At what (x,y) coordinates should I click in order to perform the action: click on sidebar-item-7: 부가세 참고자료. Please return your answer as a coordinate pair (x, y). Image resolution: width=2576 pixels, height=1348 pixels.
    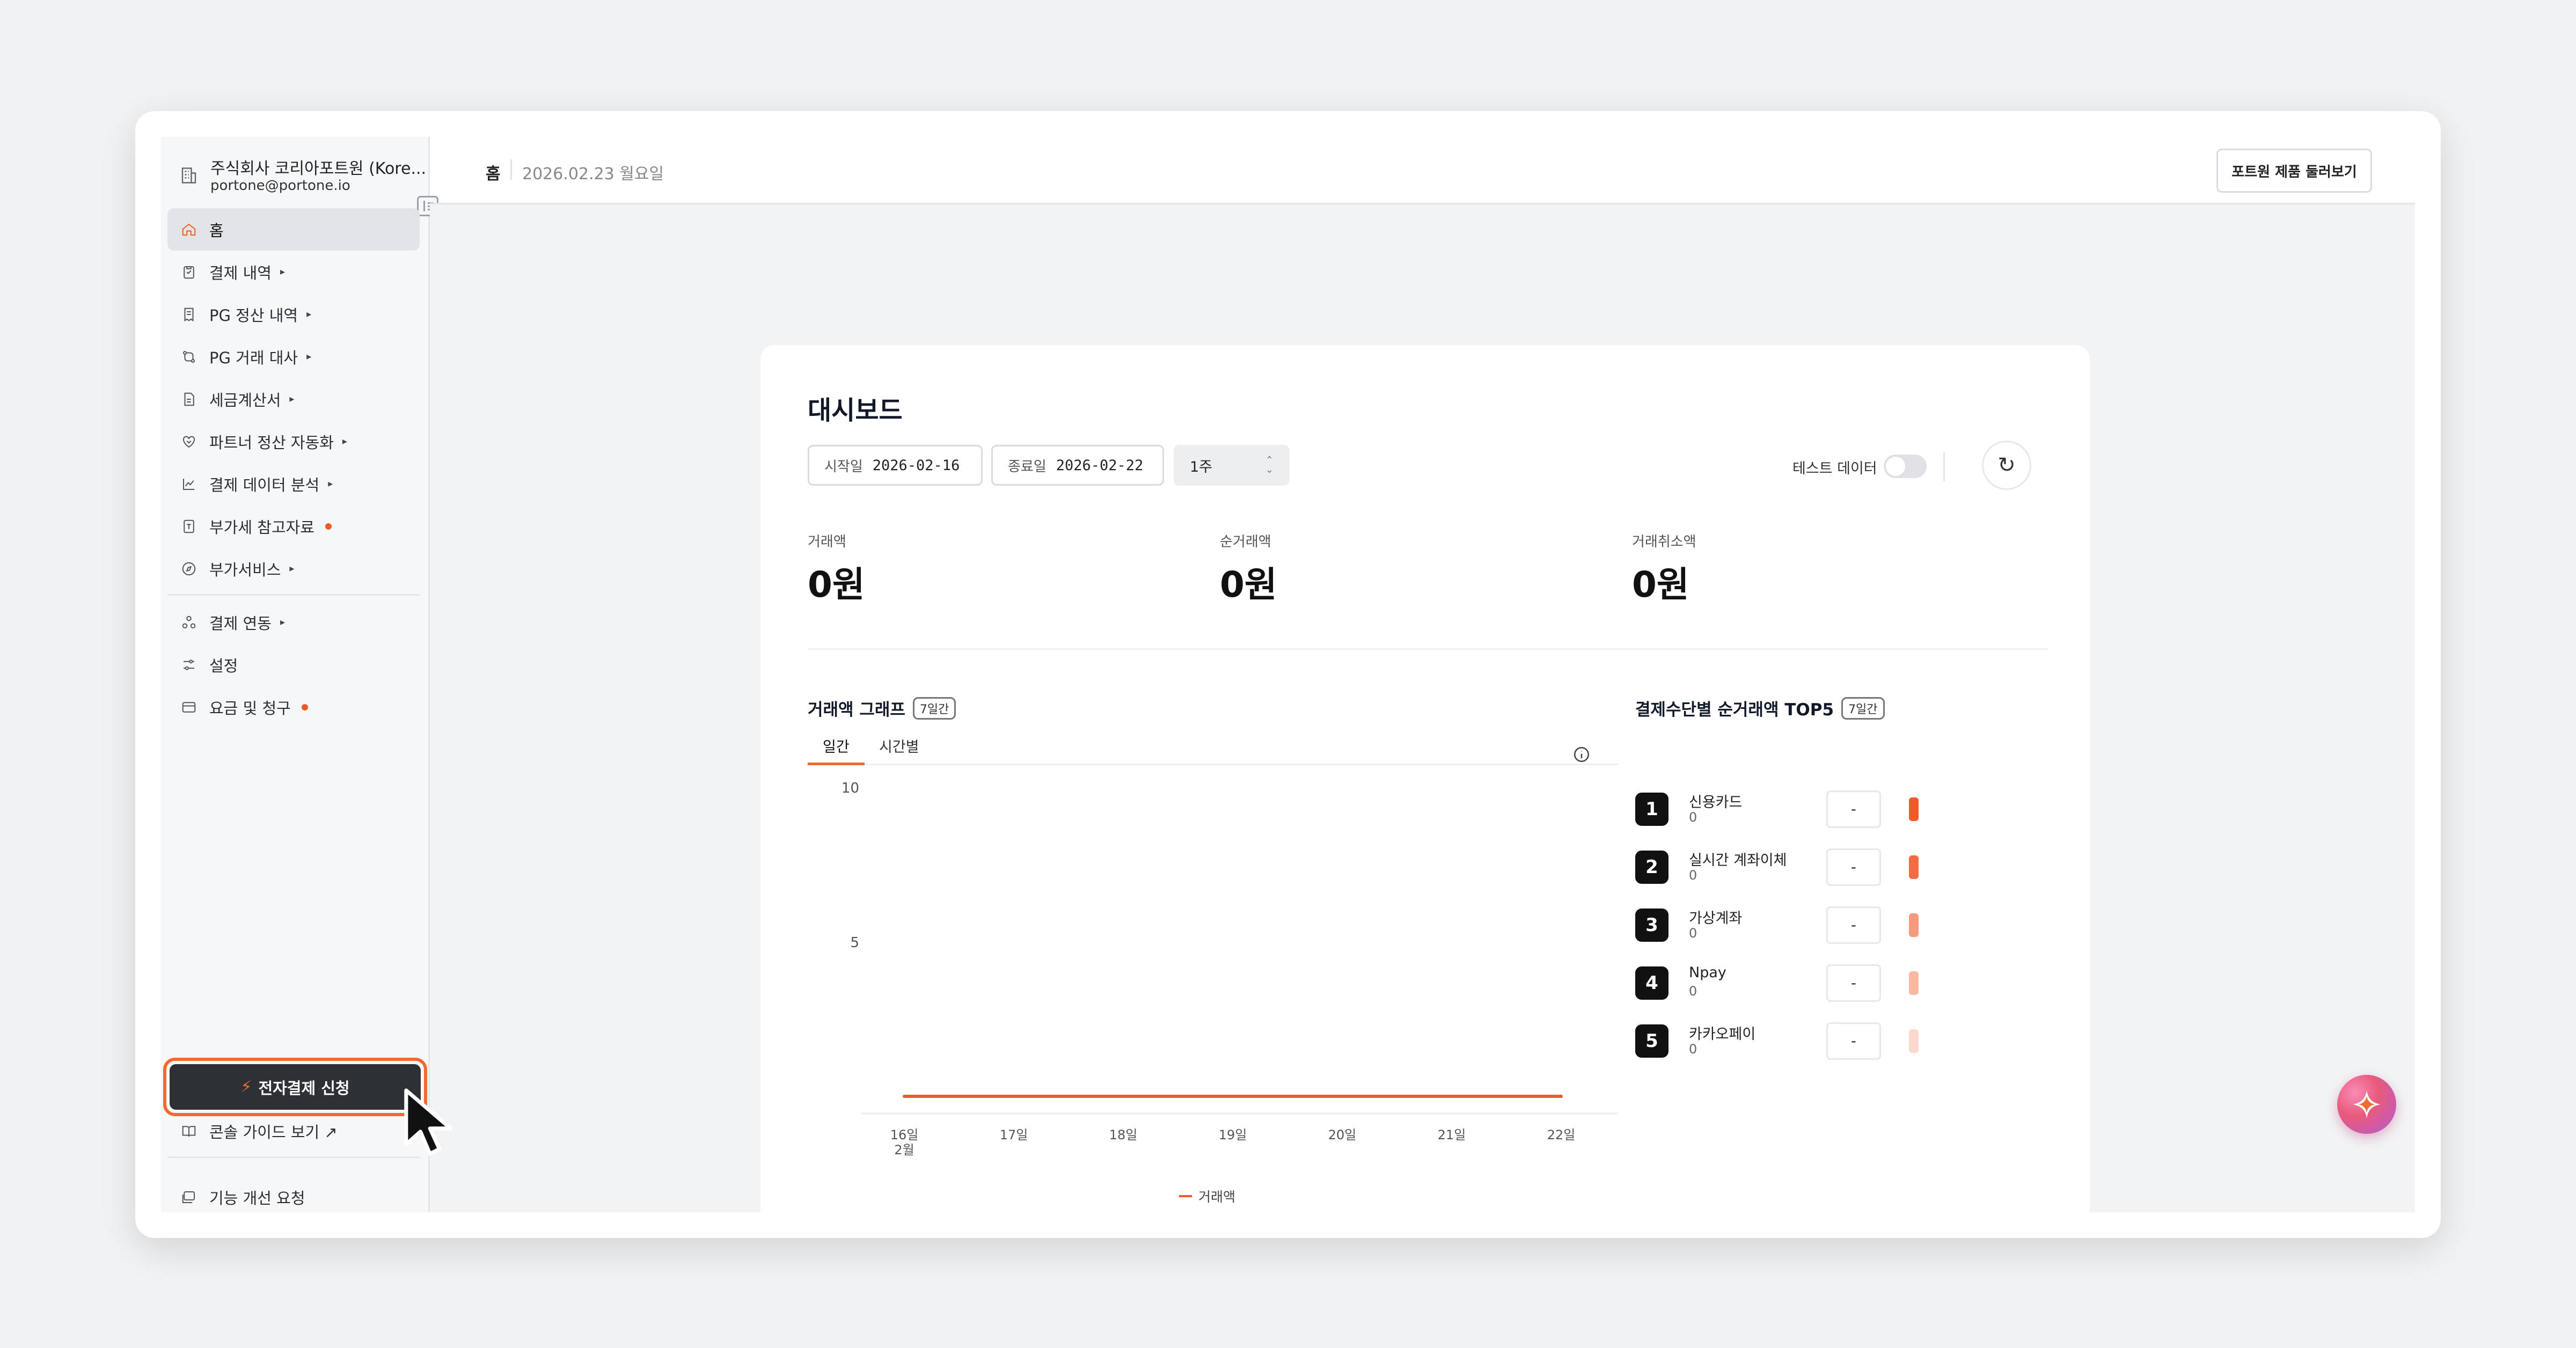
    Looking at the image, I should click on (293, 526).